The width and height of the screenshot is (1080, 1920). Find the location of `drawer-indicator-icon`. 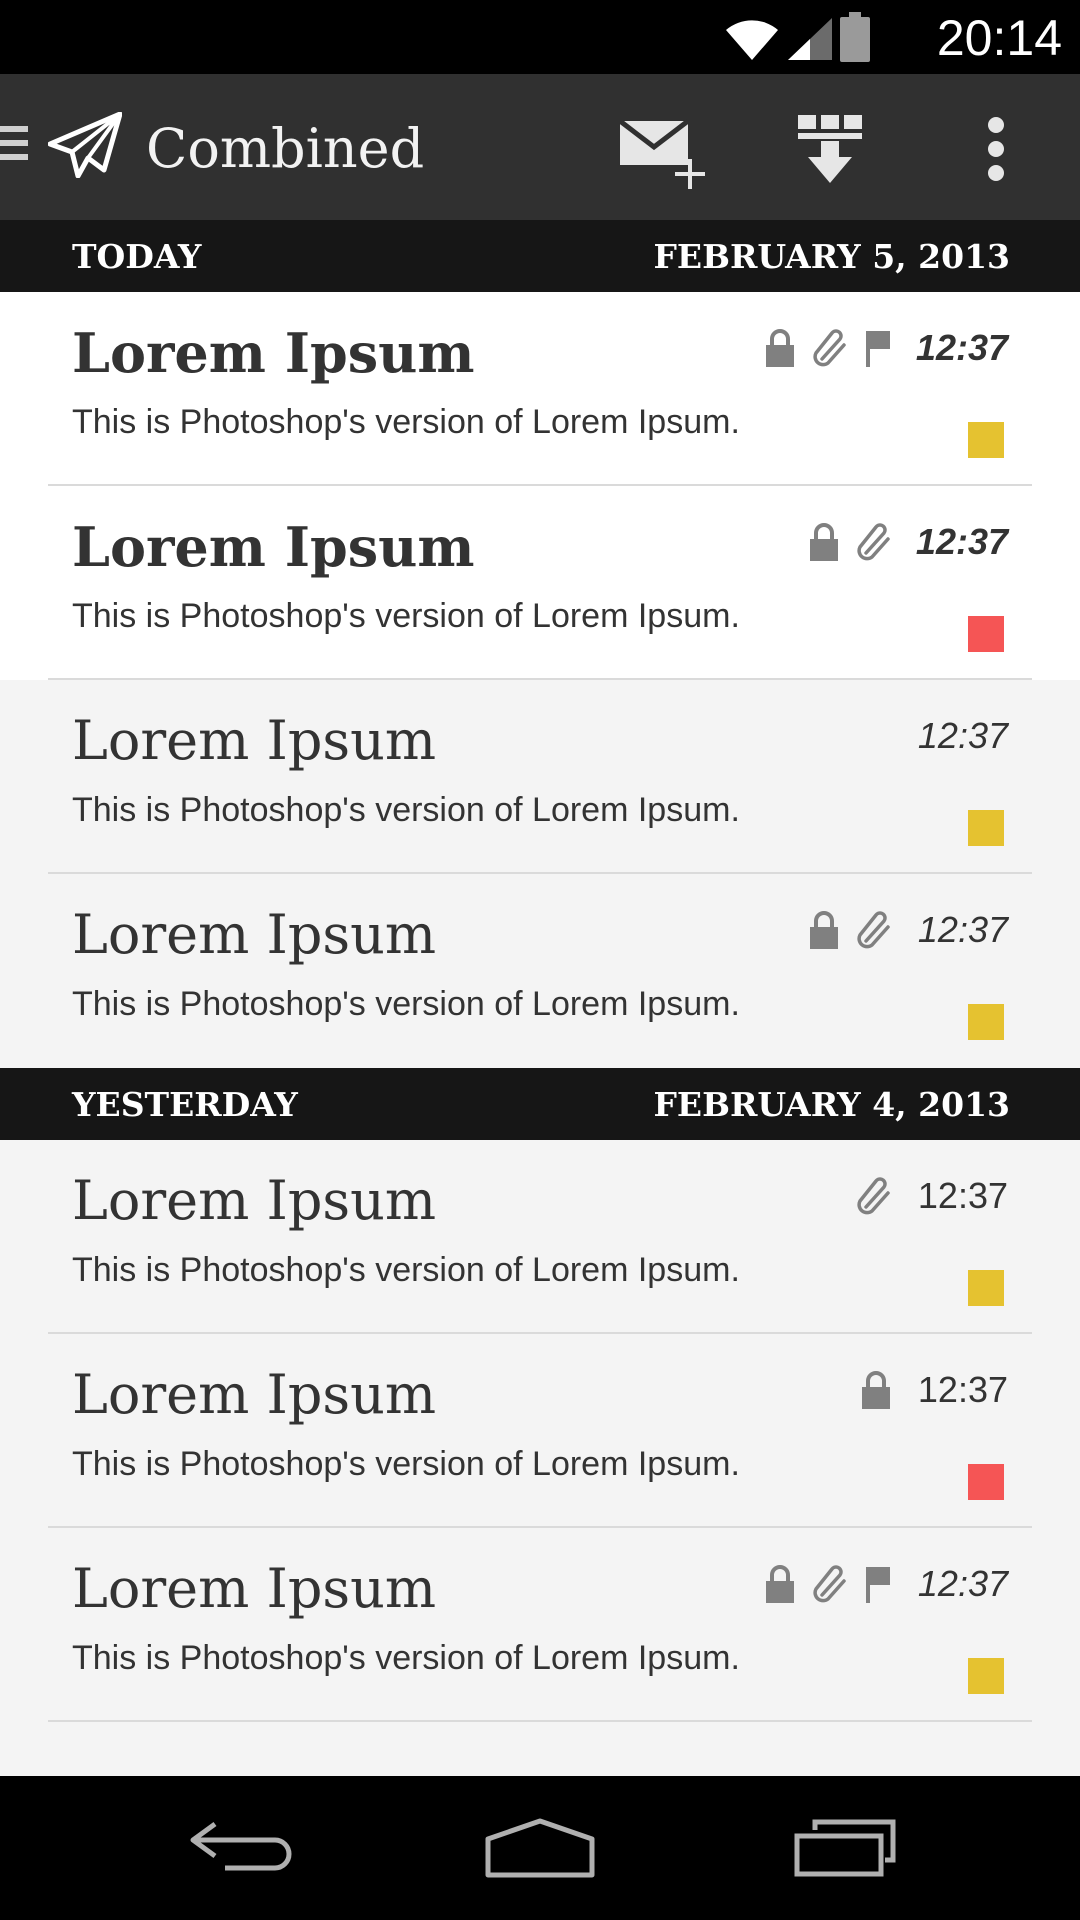

drawer-indicator-icon is located at coordinates (14, 147).